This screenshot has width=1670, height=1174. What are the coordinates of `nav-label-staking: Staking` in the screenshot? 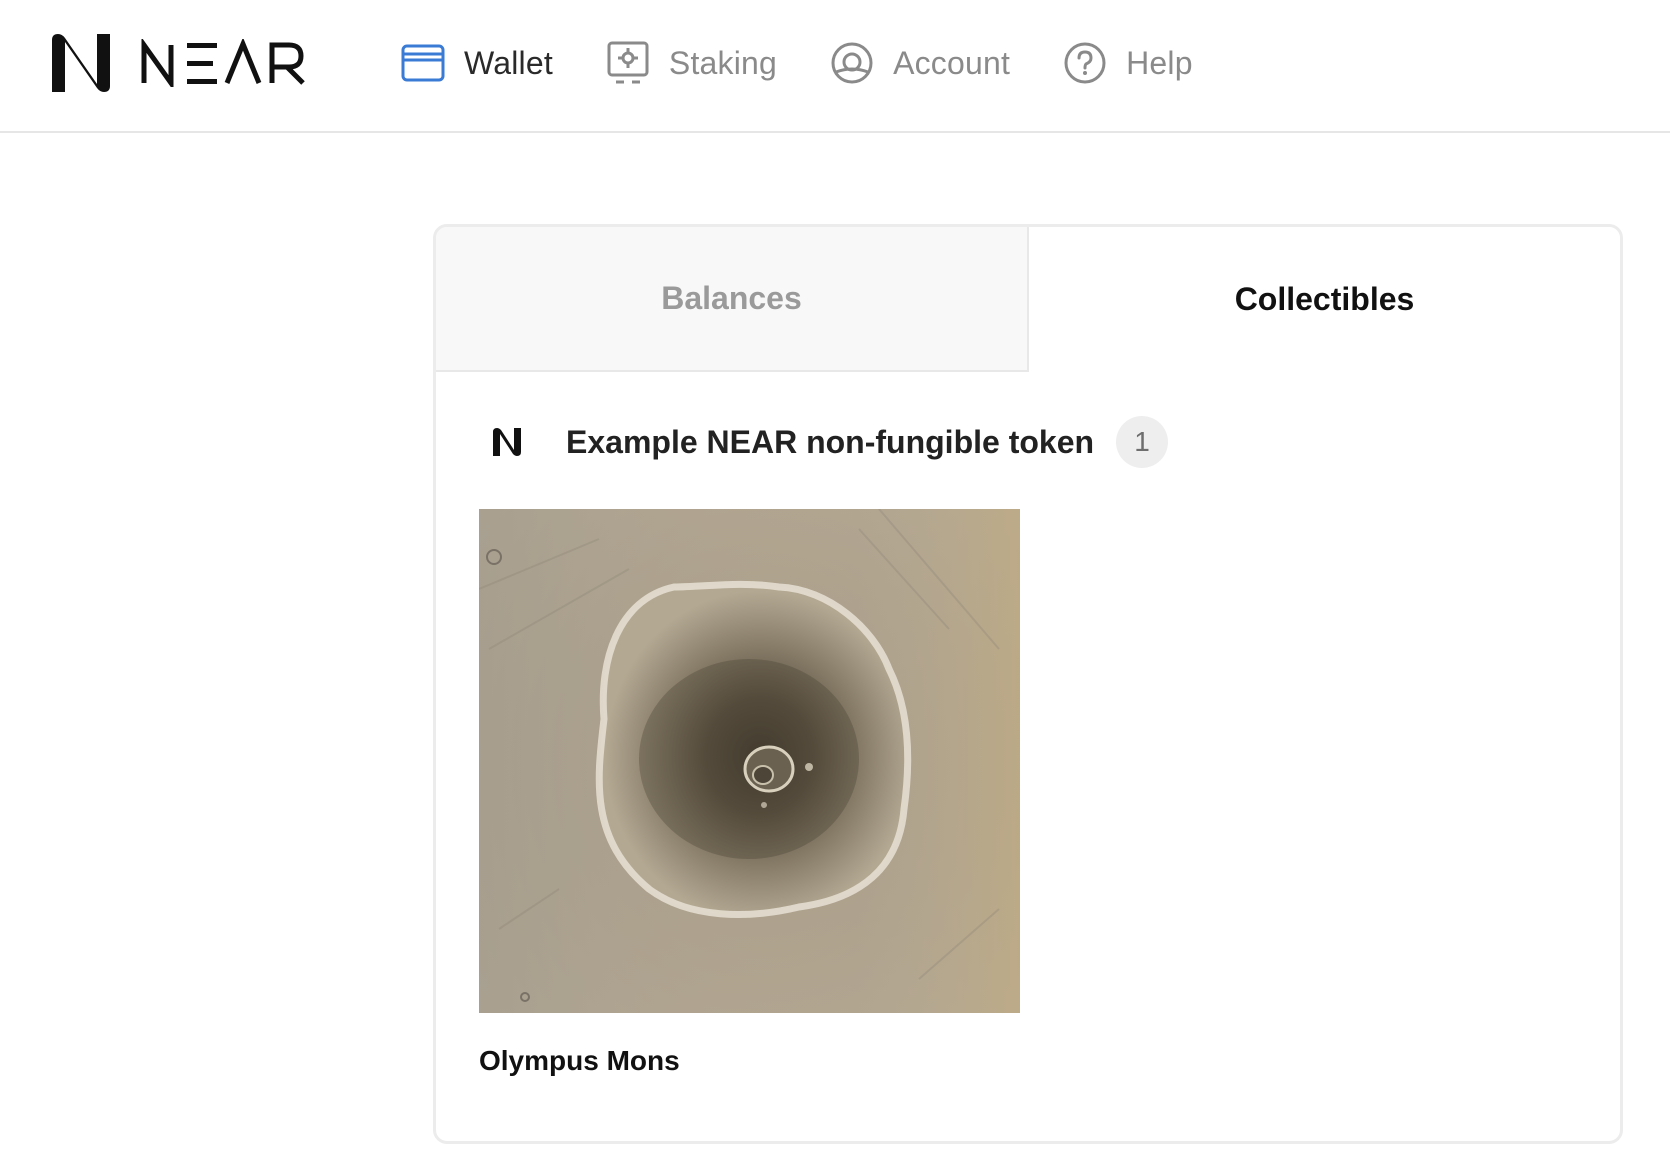 It's located at (723, 62).